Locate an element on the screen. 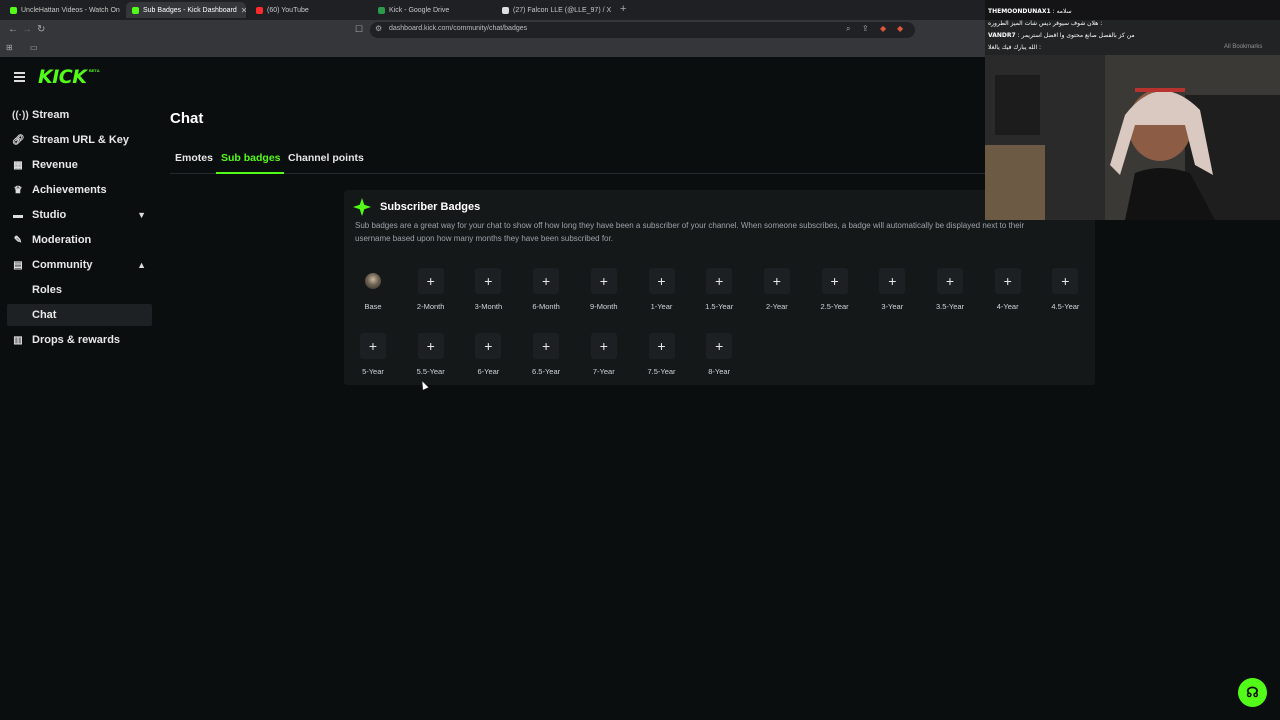 The height and width of the screenshot is (720, 1280). sidebar-item-revenue: ▦ Revenue is located at coordinates (79, 165).